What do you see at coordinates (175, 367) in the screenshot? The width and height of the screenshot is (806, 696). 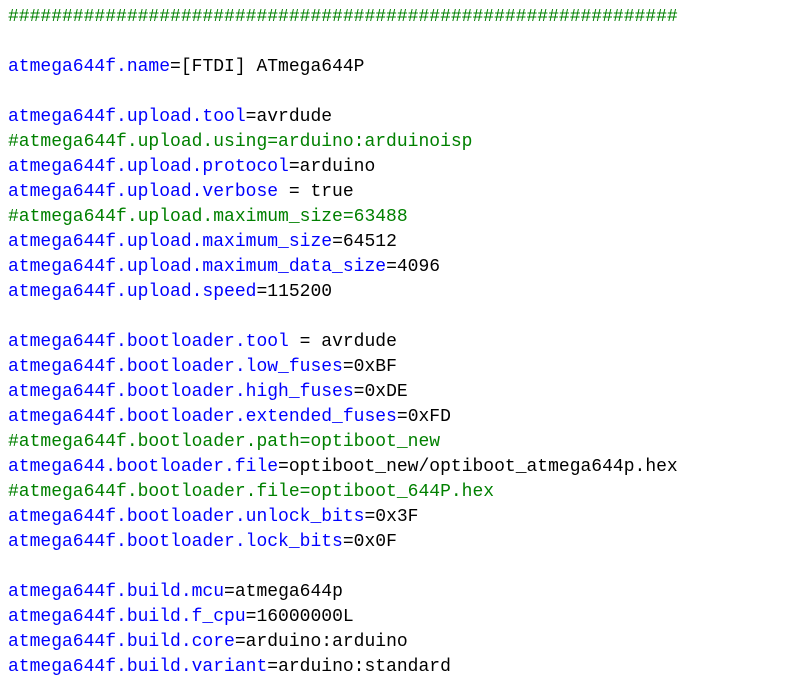 I see `property-key: atmega644f.bootloader.low_fuses` at bounding box center [175, 367].